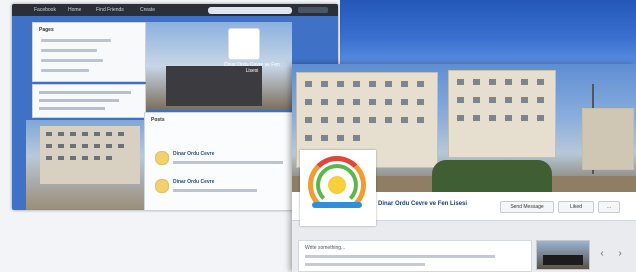 The height and width of the screenshot is (272, 636). What do you see at coordinates (620, 254) in the screenshot?
I see `chevron-right-icon: ›` at bounding box center [620, 254].